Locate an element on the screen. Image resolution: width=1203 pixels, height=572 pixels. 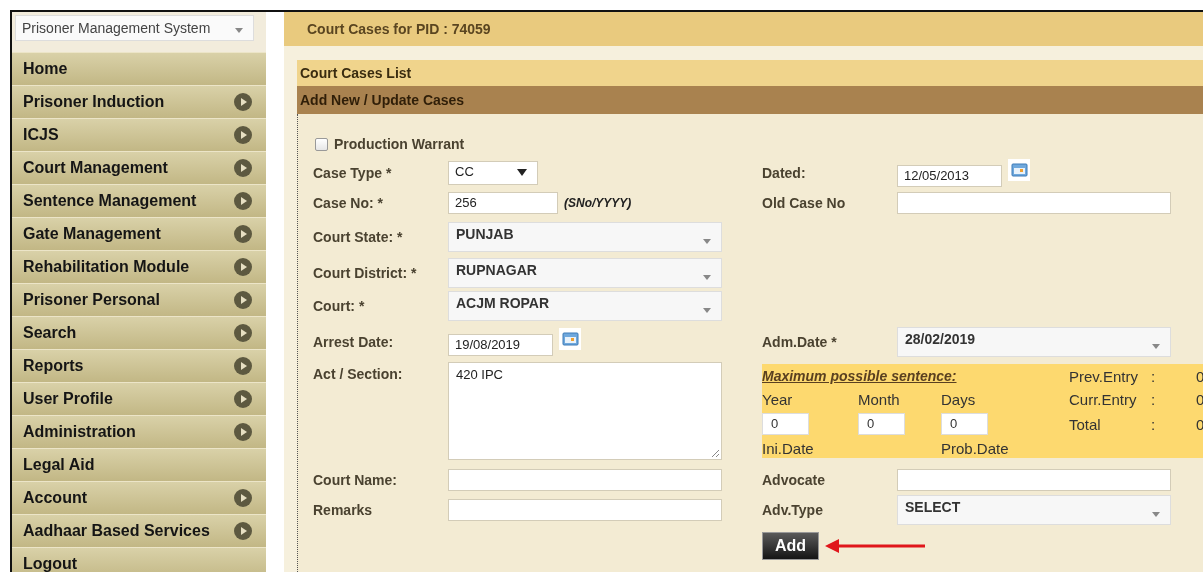
checkbox is located at coordinates (321, 144).